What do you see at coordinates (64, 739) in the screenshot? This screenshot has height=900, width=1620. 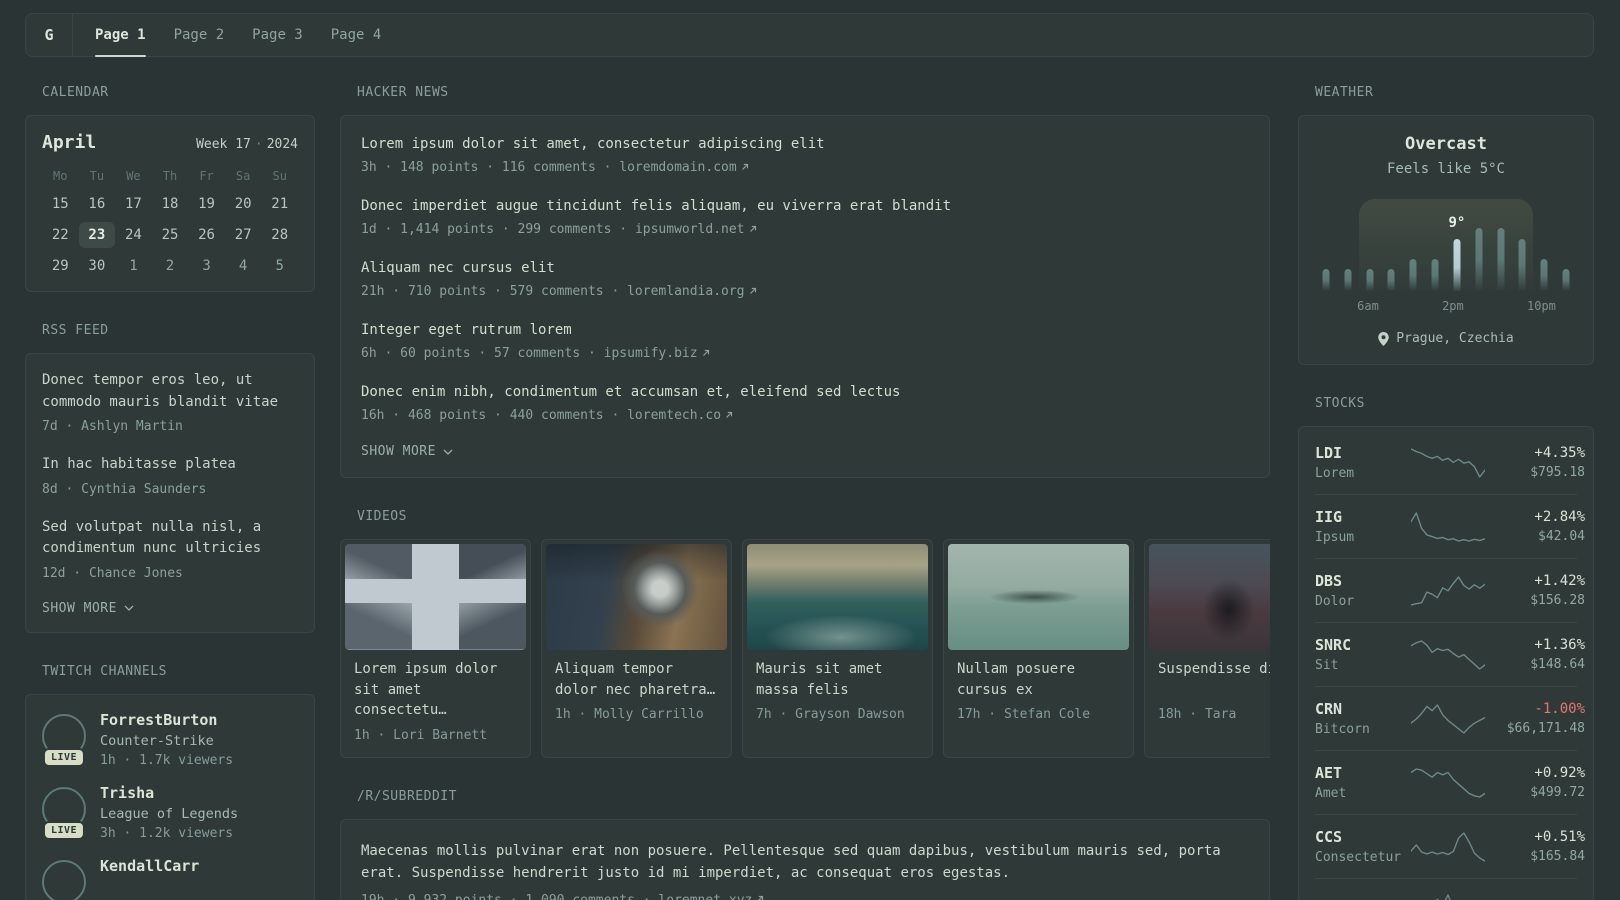 I see `avatar: LIVE` at bounding box center [64, 739].